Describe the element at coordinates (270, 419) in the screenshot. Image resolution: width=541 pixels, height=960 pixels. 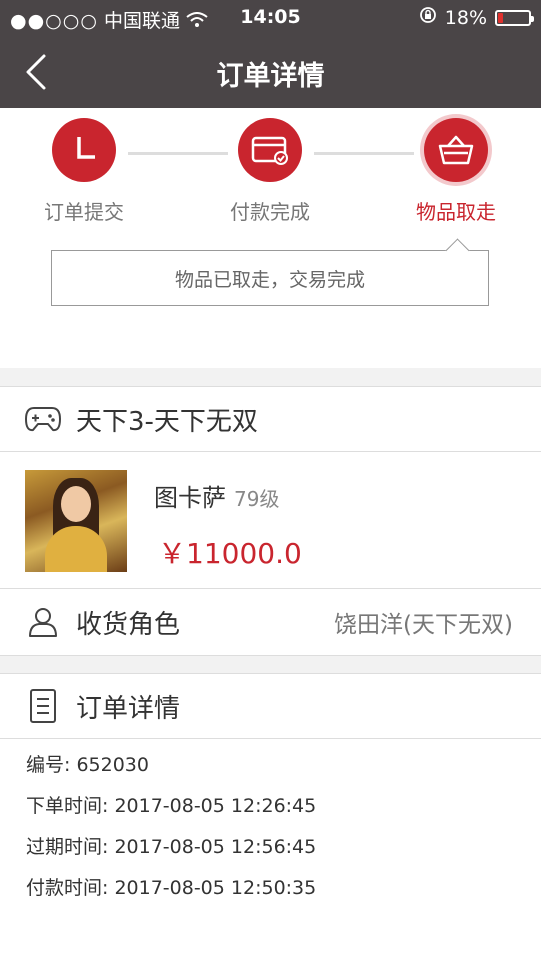
I see `game-header: 天下3-天下无双` at that location.